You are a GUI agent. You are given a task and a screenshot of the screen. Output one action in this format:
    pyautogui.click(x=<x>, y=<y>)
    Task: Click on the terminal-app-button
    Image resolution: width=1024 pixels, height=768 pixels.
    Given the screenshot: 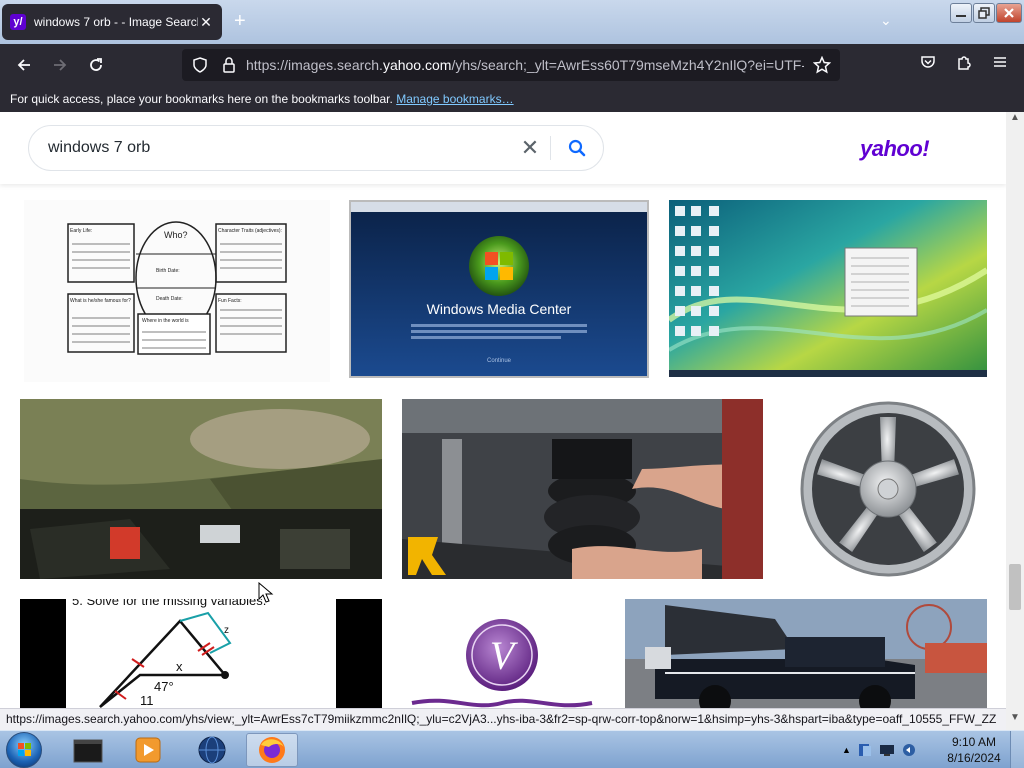 What is the action you would take?
    pyautogui.click(x=88, y=750)
    